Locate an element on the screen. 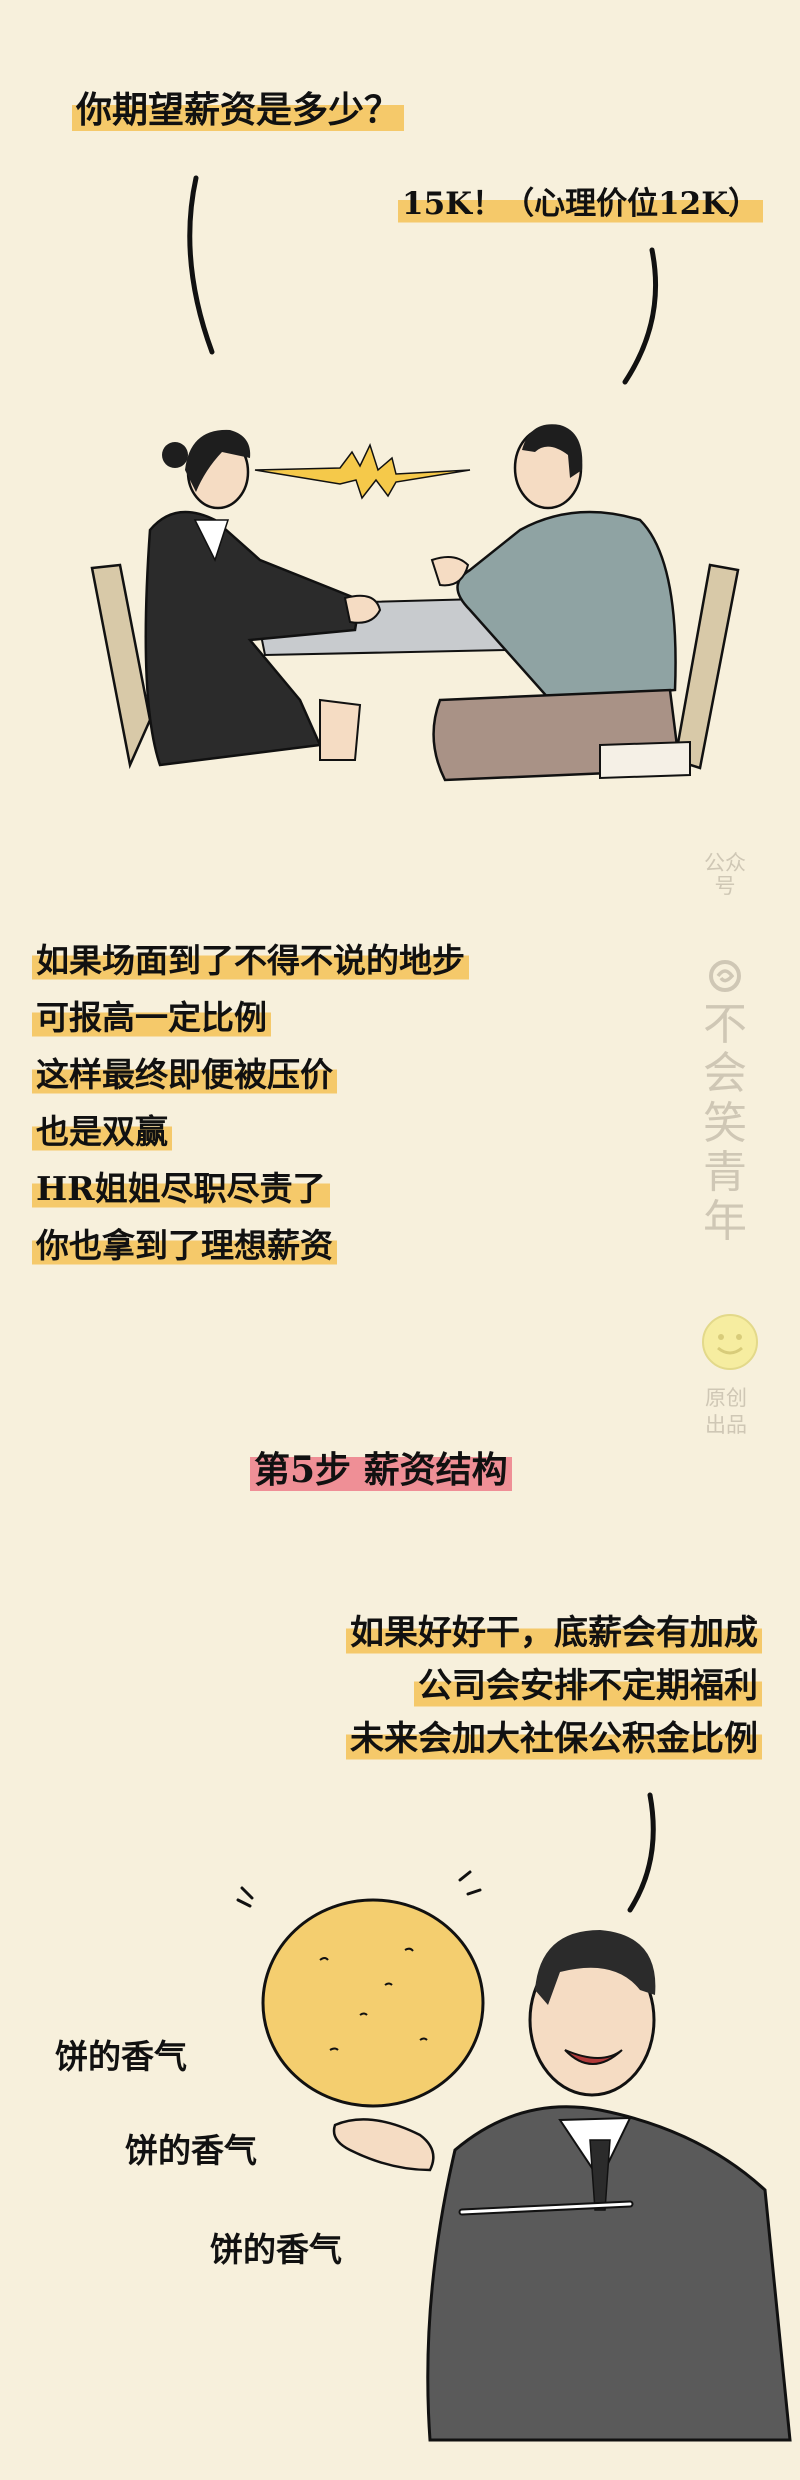  advice-line: 如果场面到了不得不说的地步 is located at coordinates (250, 961).